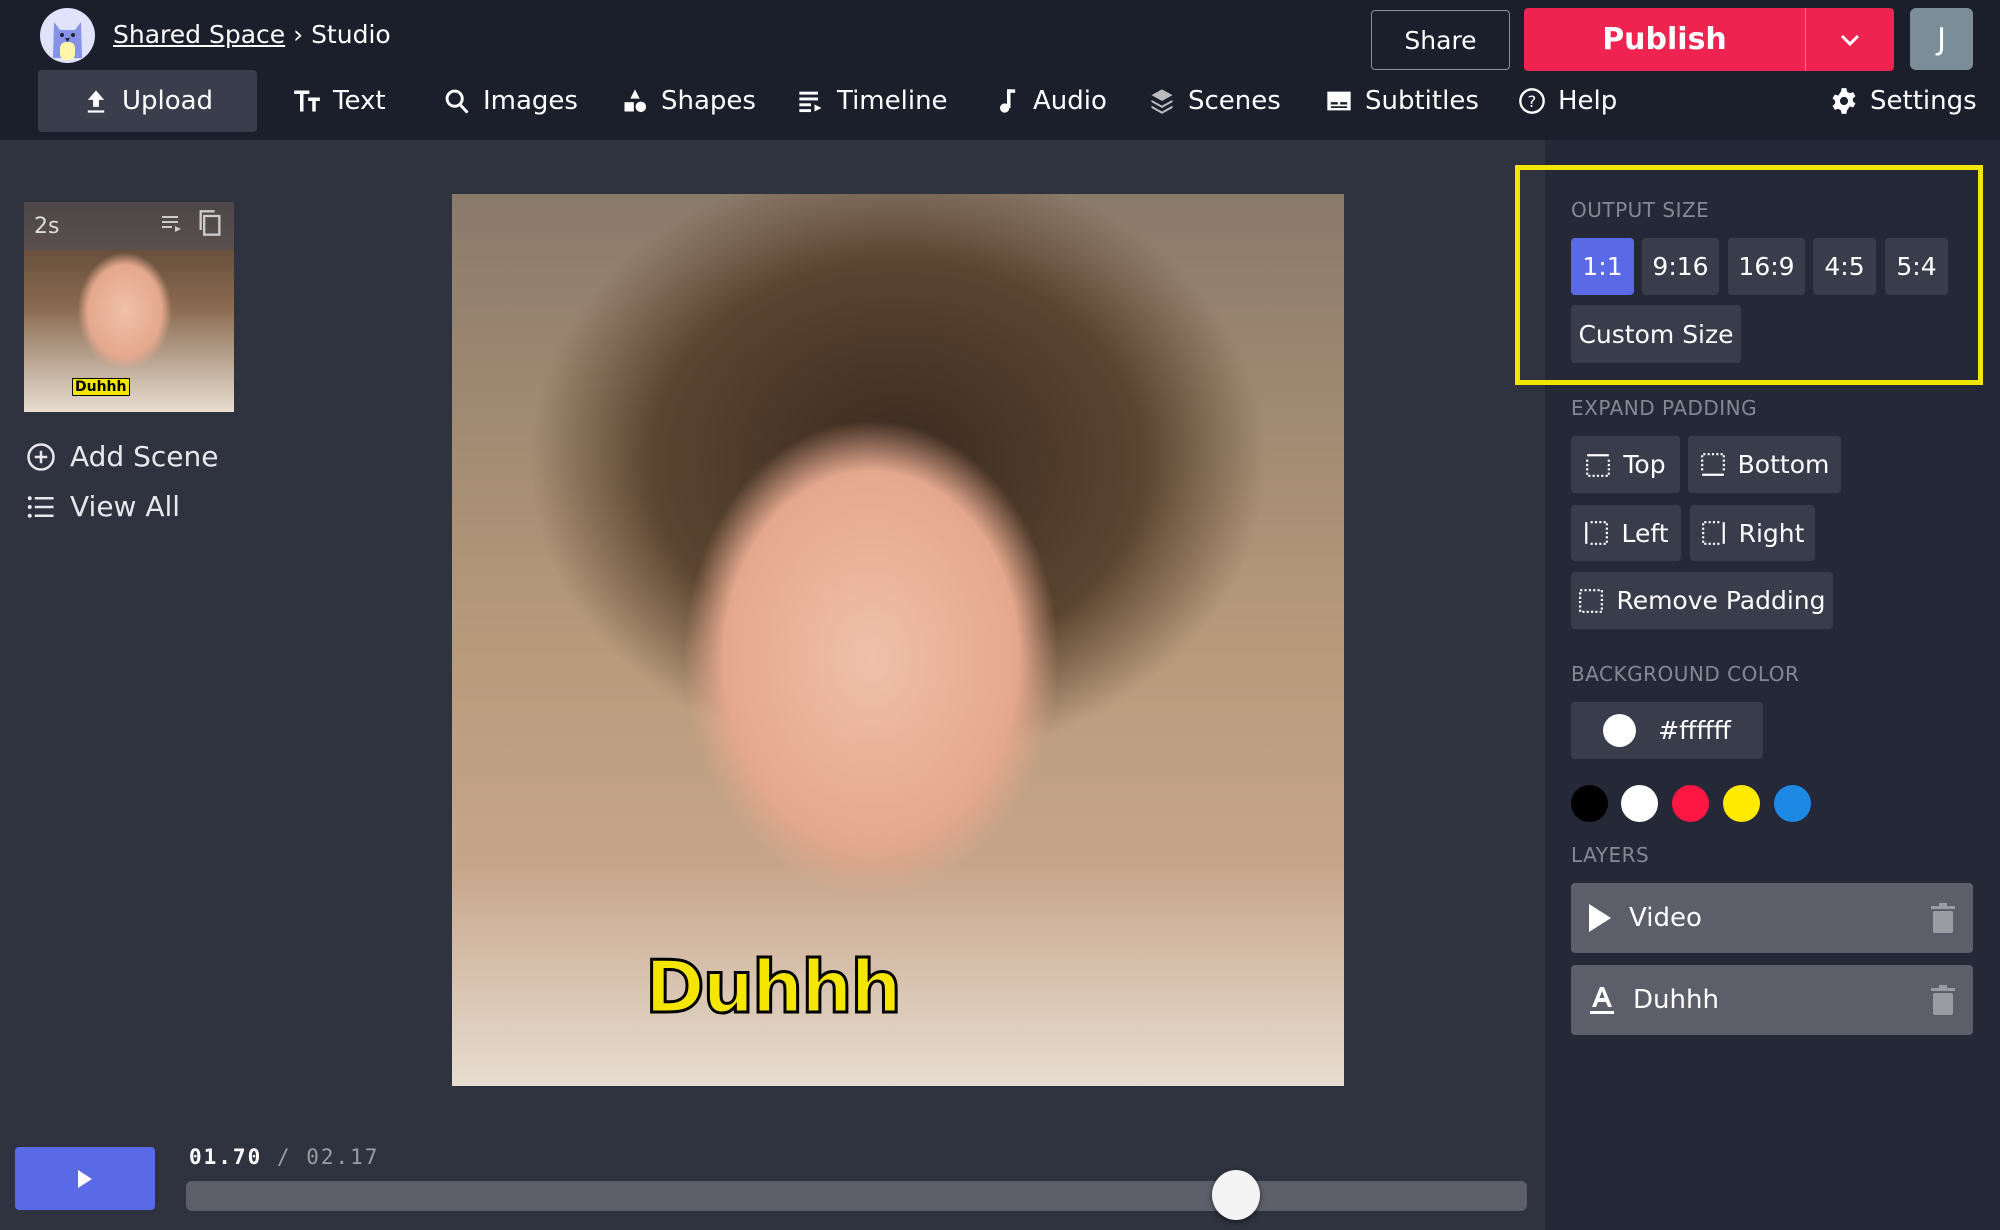  What do you see at coordinates (1664, 408) in the screenshot?
I see `expand-padding-label: EXPAND PADDING` at bounding box center [1664, 408].